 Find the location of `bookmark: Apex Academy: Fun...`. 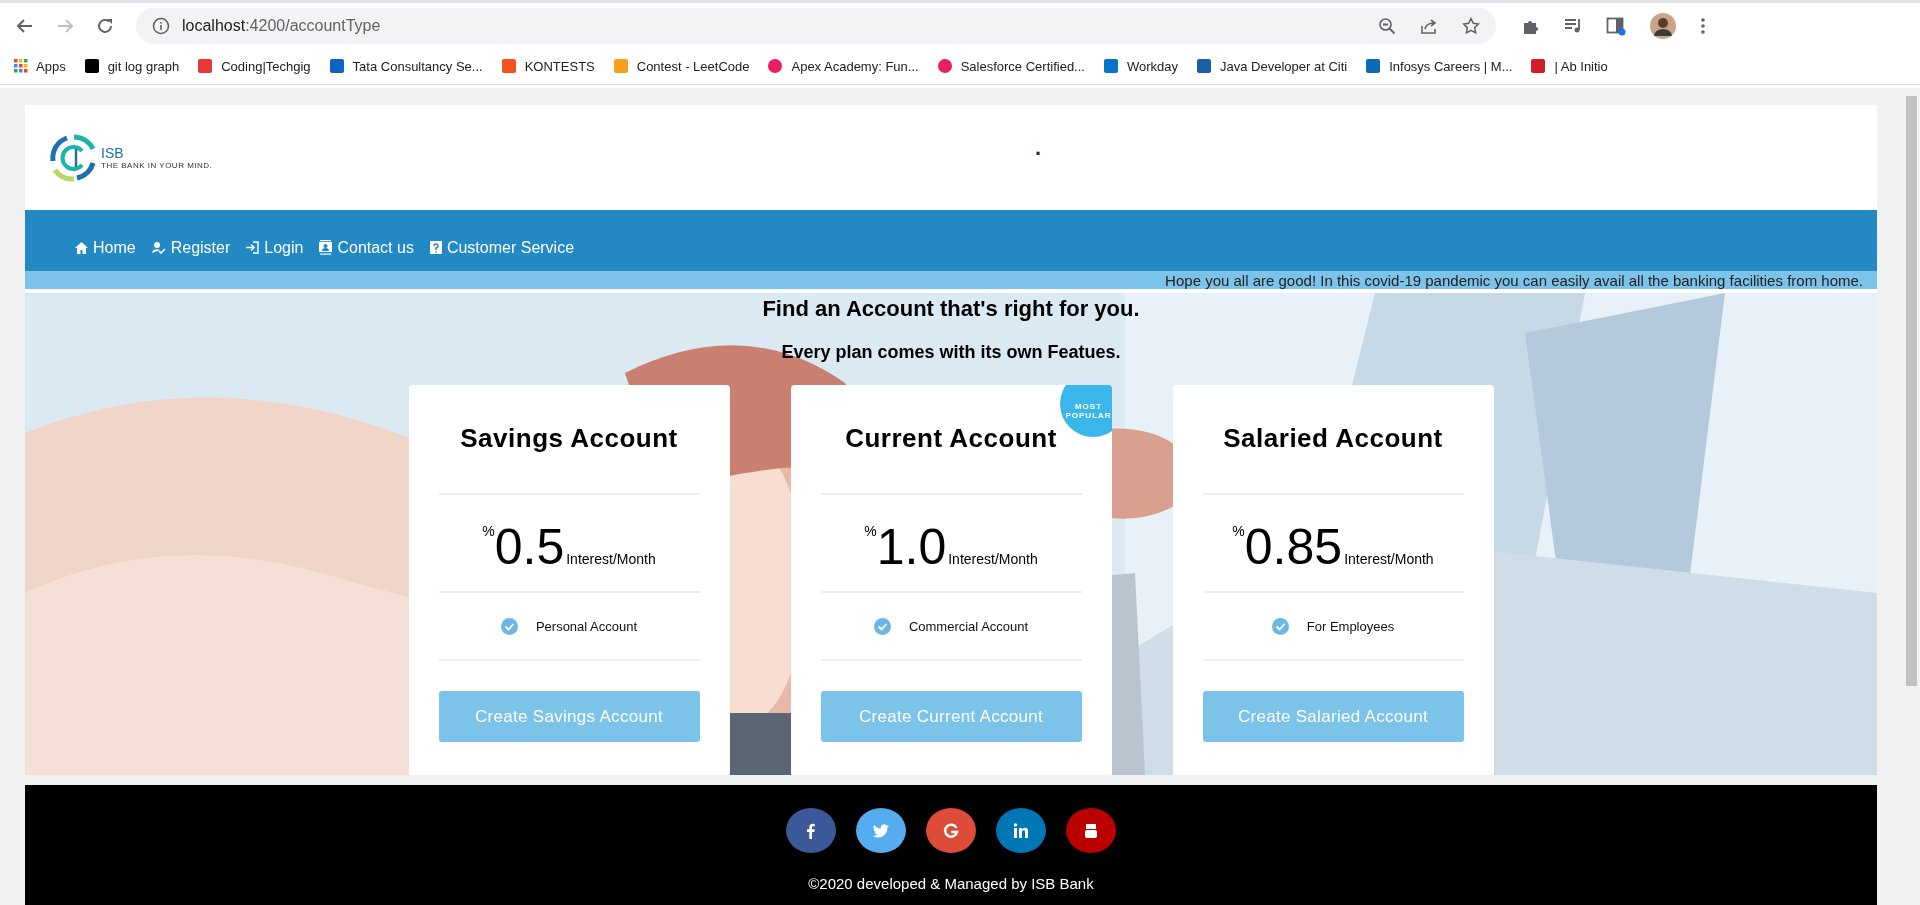

bookmark: Apex Academy: Fun... is located at coordinates (843, 66).